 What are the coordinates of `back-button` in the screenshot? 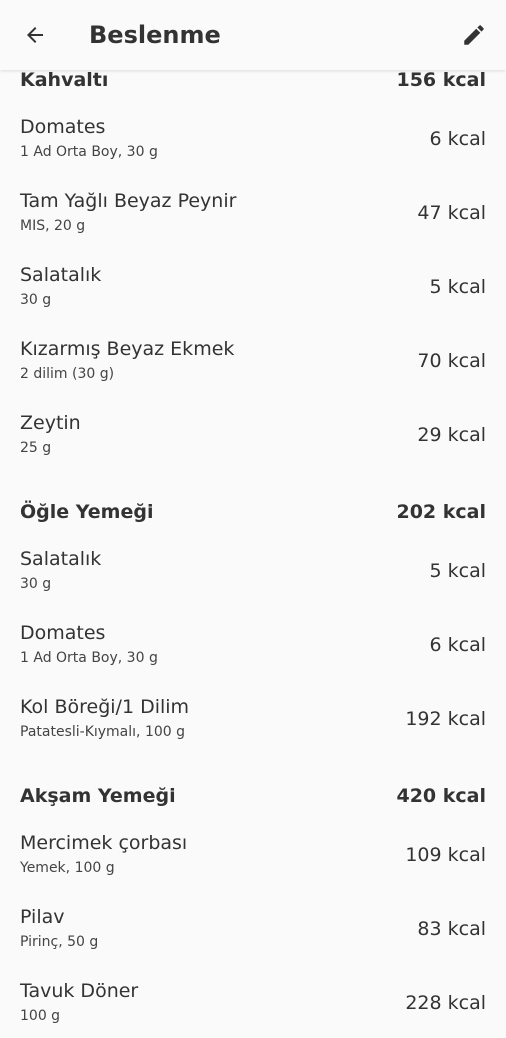 It's located at (35, 35).